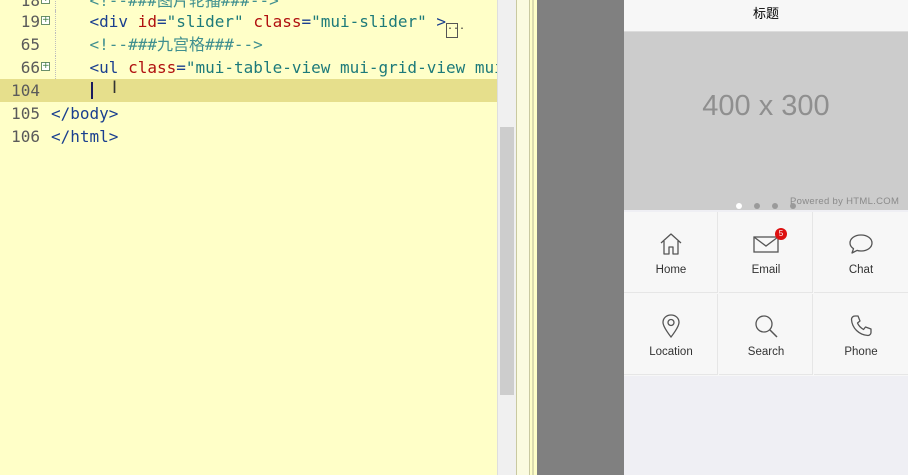 Image resolution: width=908 pixels, height=475 pixels. Describe the element at coordinates (766, 326) in the screenshot. I see `search-icon` at that location.